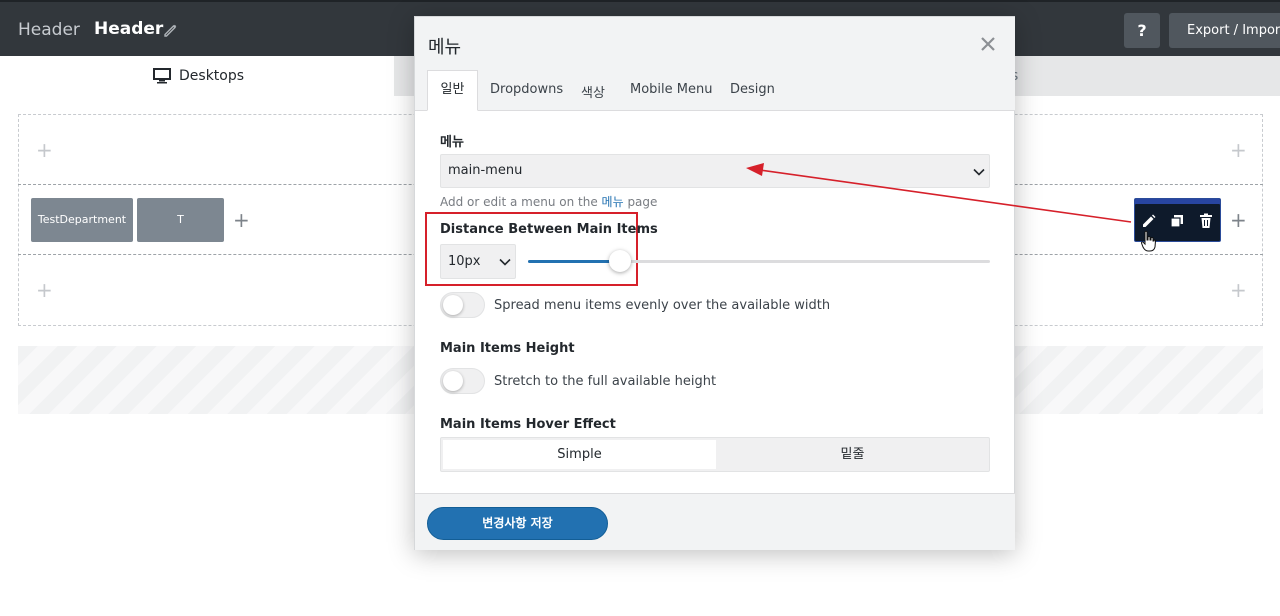 The image size is (1280, 616). Describe the element at coordinates (49, 30) in the screenshot. I see `breadcrumb: Header` at that location.